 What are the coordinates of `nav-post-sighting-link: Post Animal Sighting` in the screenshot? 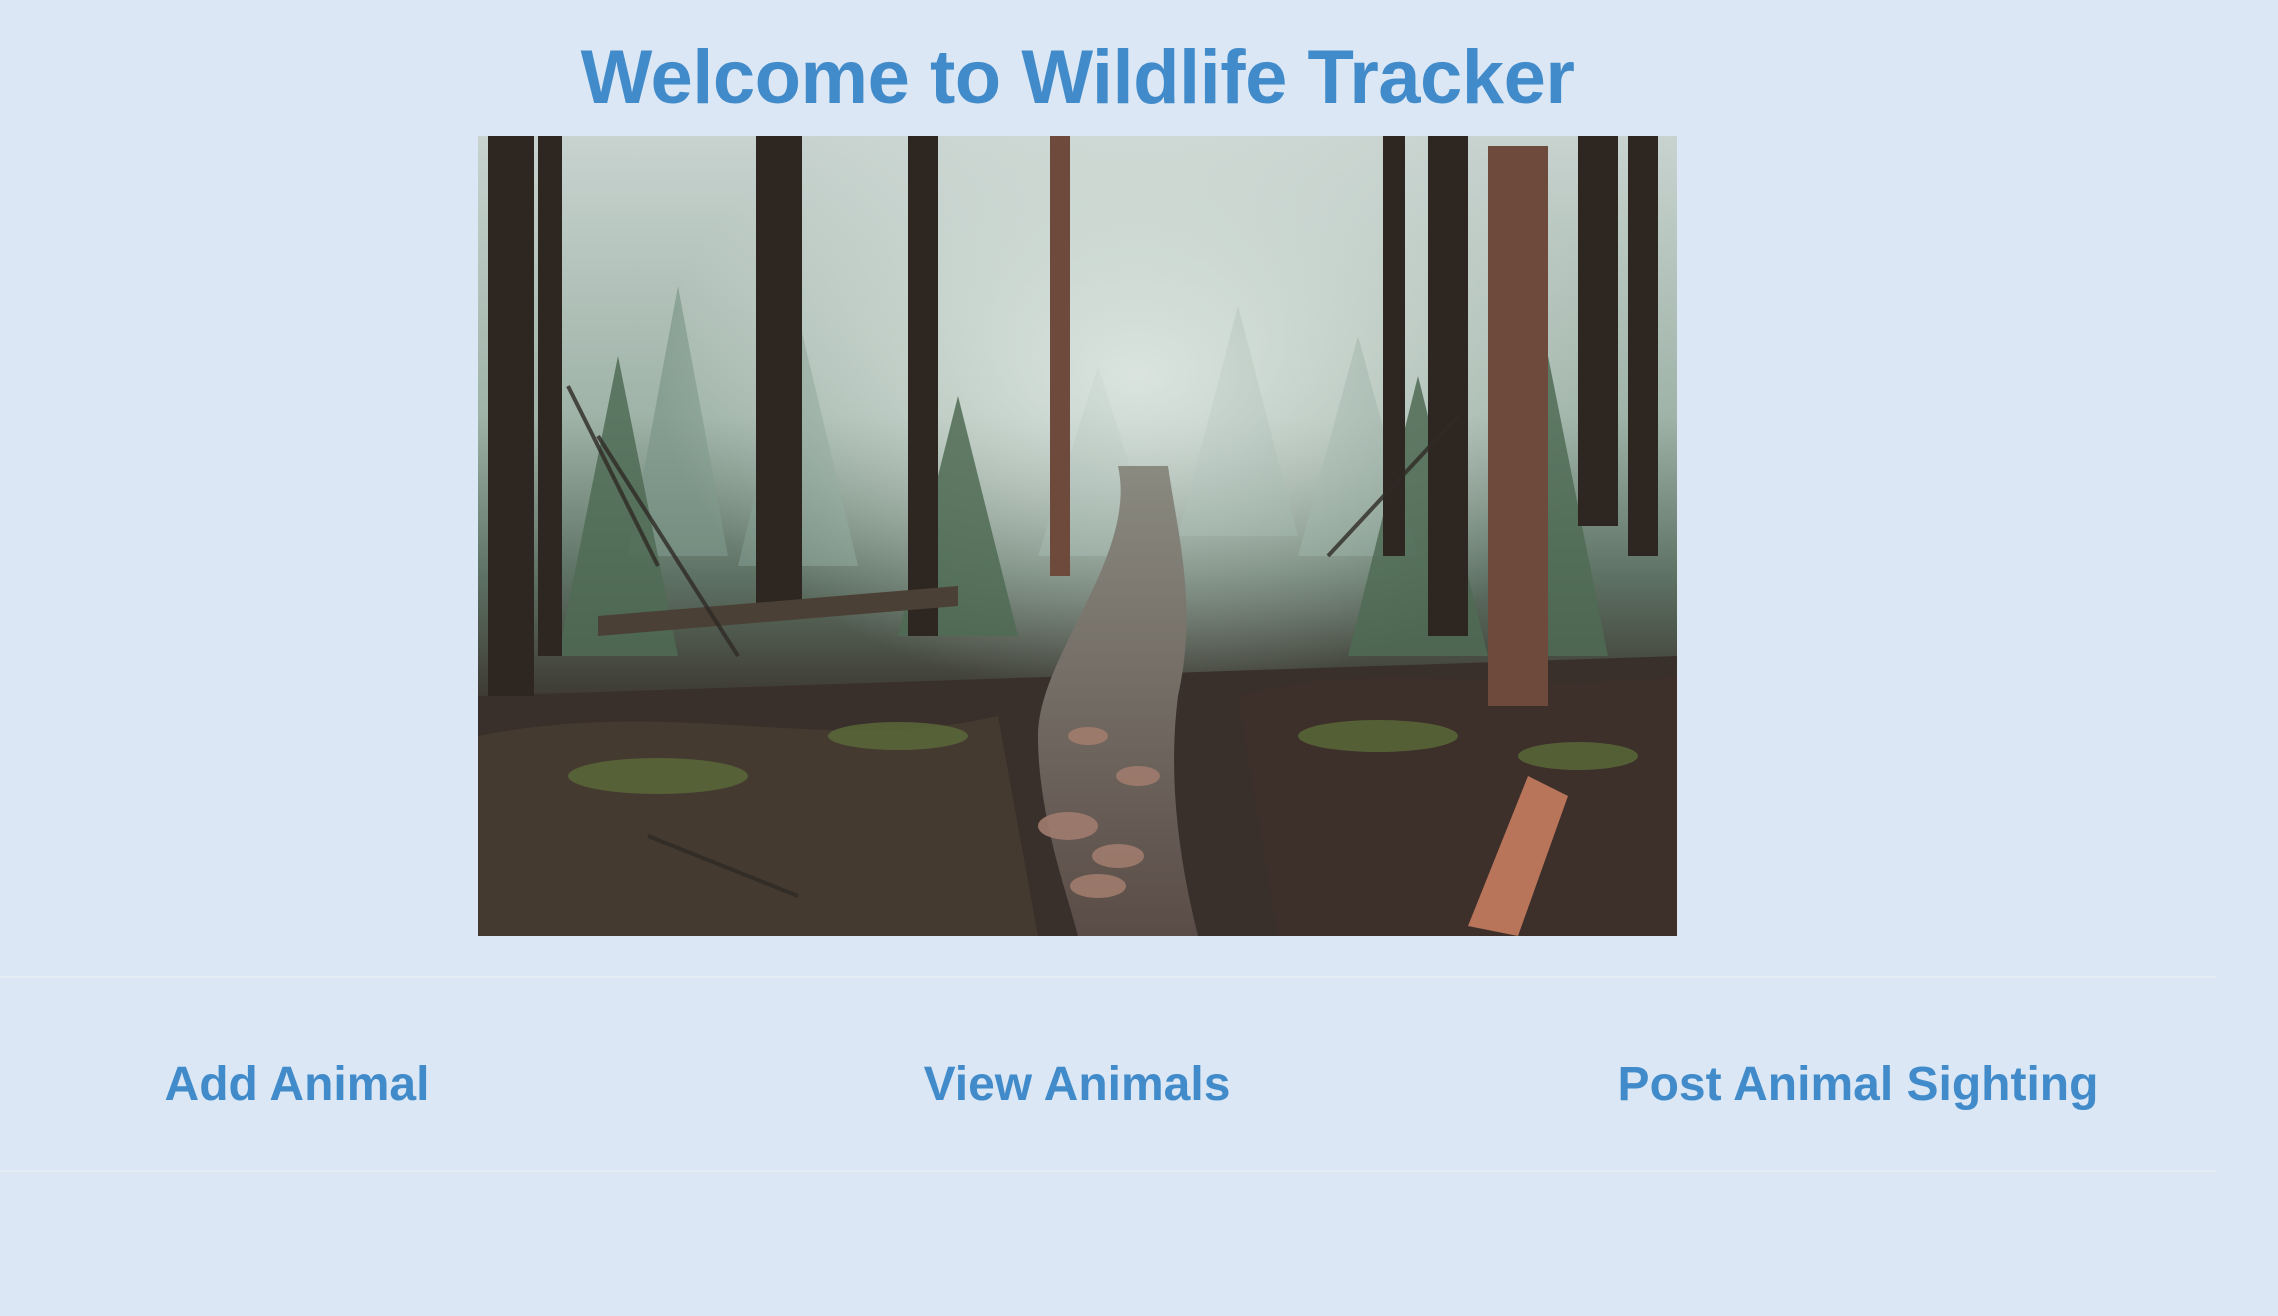 It's located at (1858, 1085).